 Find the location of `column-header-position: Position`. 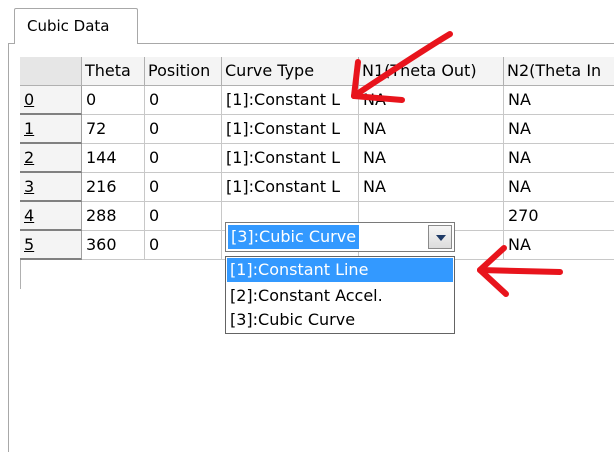

column-header-position: Position is located at coordinates (183, 71).